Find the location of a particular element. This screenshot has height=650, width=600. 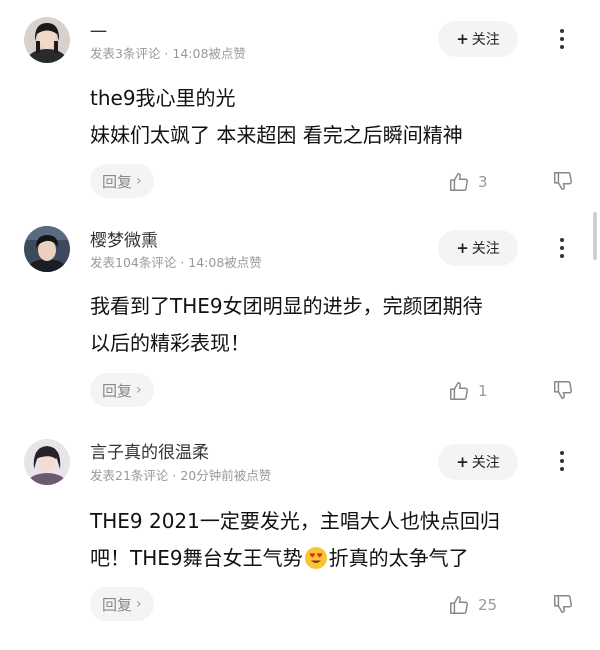

comment-line: 吧！THE9舞台女王气势 折真的太争气了 is located at coordinates (330, 558).